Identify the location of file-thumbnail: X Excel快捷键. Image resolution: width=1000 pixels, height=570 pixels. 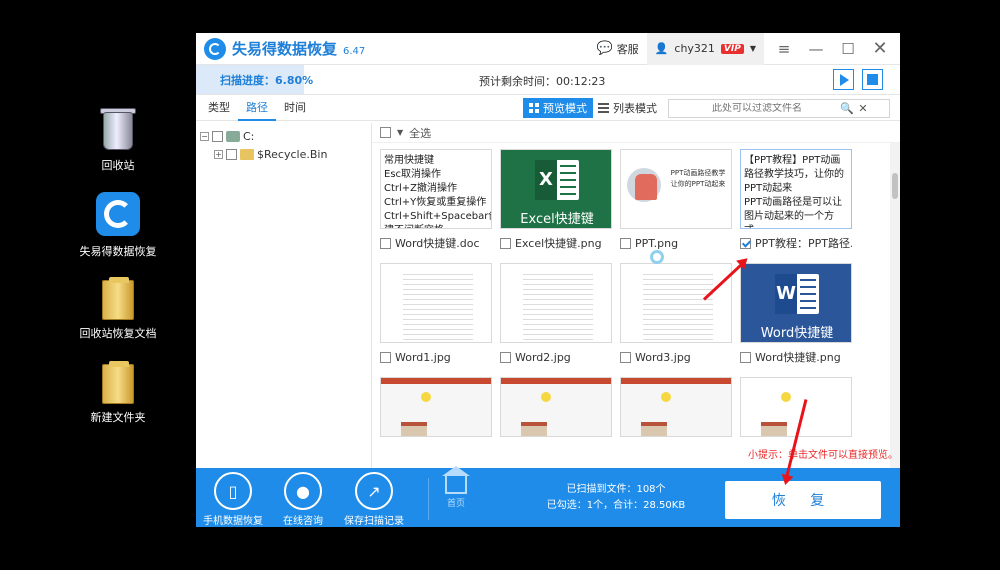
(556, 189).